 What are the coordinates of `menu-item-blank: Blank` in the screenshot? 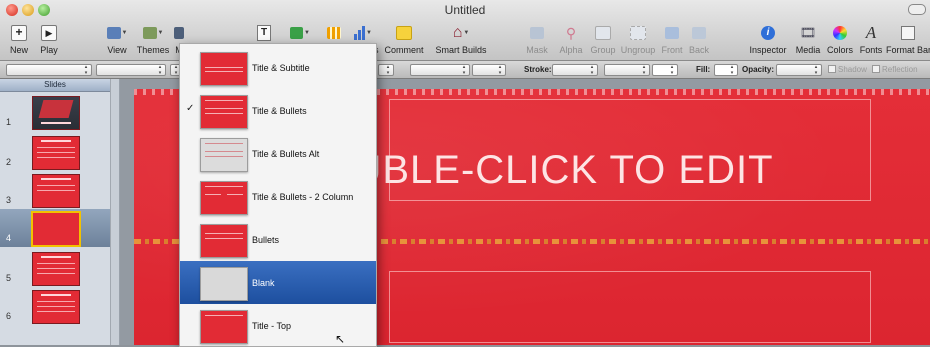 It's located at (278, 282).